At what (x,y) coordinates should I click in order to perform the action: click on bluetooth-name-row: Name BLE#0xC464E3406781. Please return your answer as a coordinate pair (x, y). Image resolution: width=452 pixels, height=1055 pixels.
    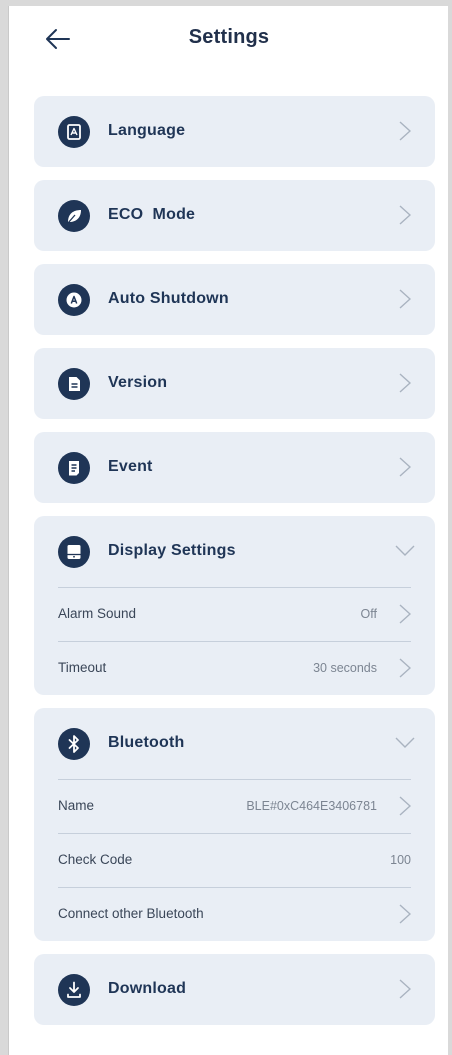
    Looking at the image, I should click on (234, 806).